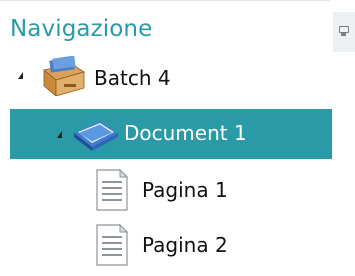  I want to click on pin-icon, so click(344, 29).